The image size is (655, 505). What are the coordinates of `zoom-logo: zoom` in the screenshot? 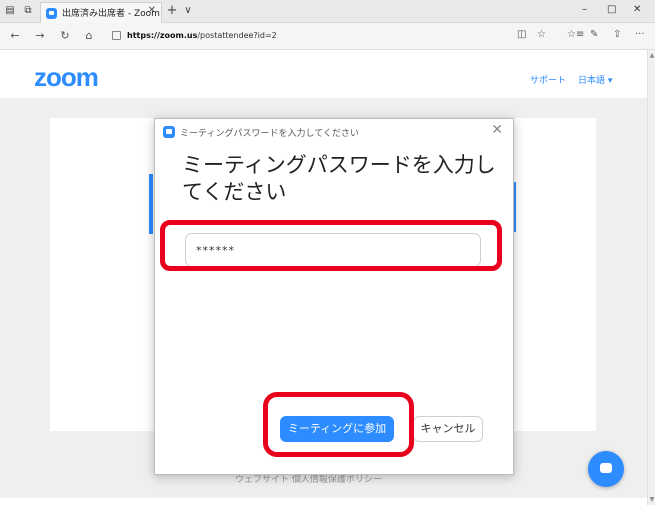 It's located at (66, 77).